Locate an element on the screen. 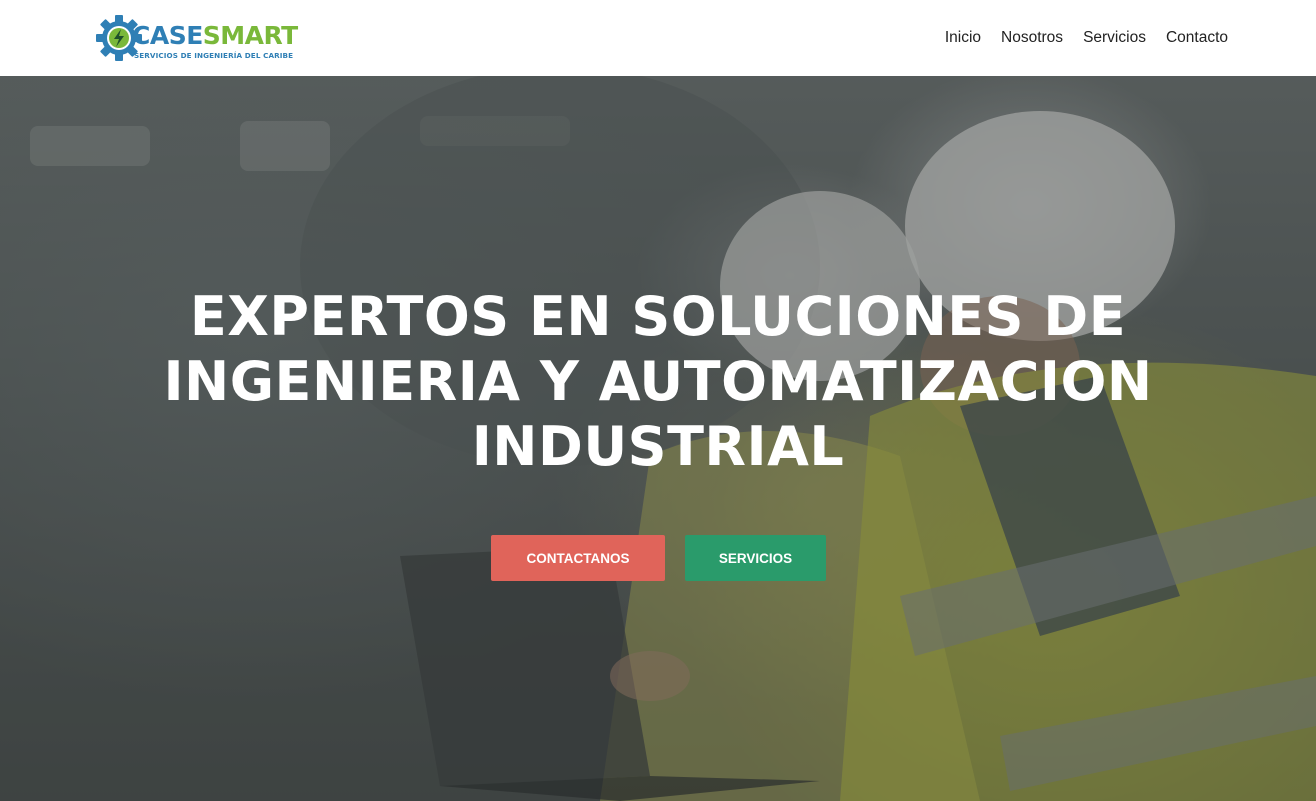  nav-item-servicios: Servicios is located at coordinates (1114, 38).